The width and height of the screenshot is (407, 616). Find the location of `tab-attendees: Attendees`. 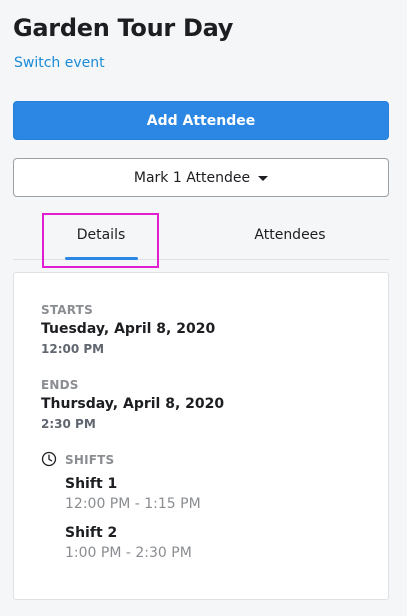

tab-attendees: Attendees is located at coordinates (290, 234).